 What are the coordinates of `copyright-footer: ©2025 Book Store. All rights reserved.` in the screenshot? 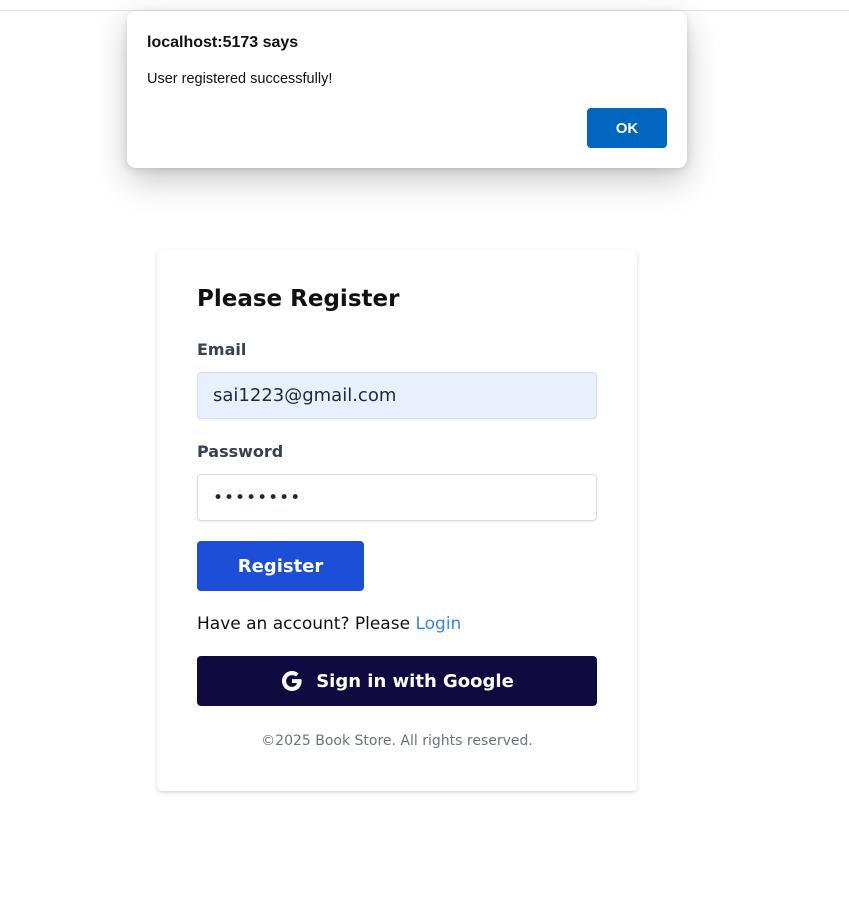 It's located at (397, 741).